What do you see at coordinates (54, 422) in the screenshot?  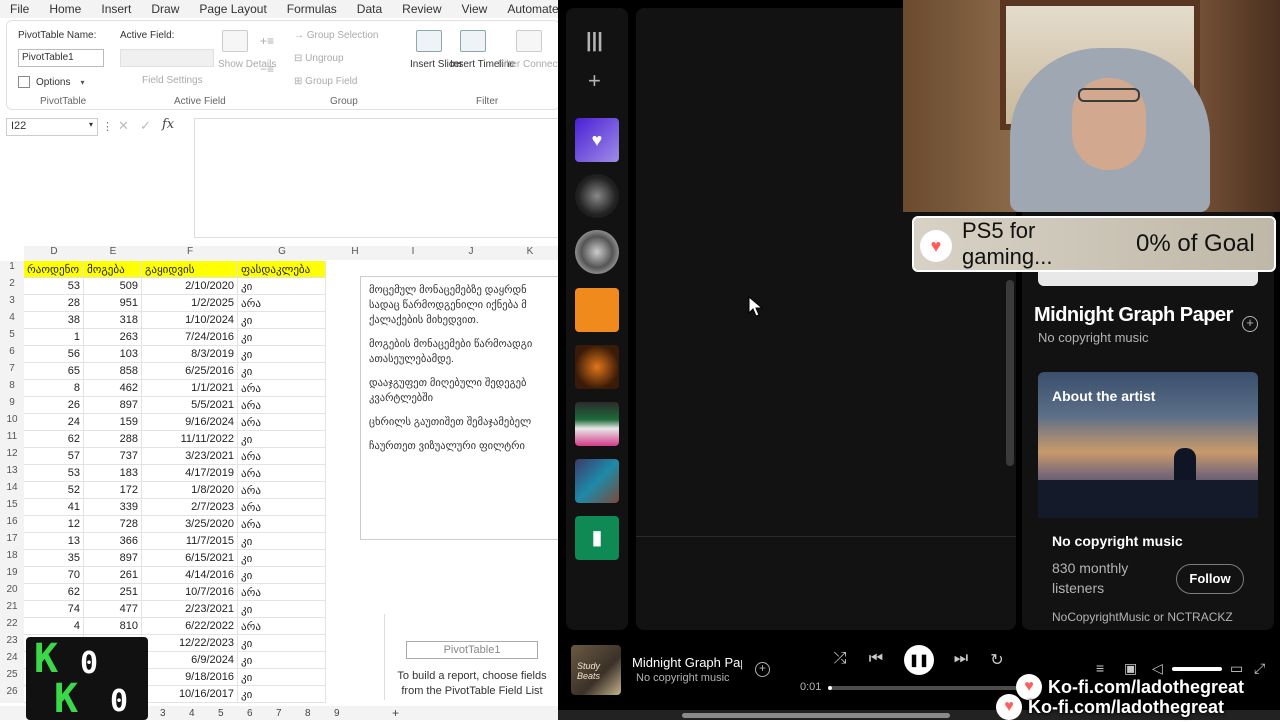 I see `table-cell: 24` at bounding box center [54, 422].